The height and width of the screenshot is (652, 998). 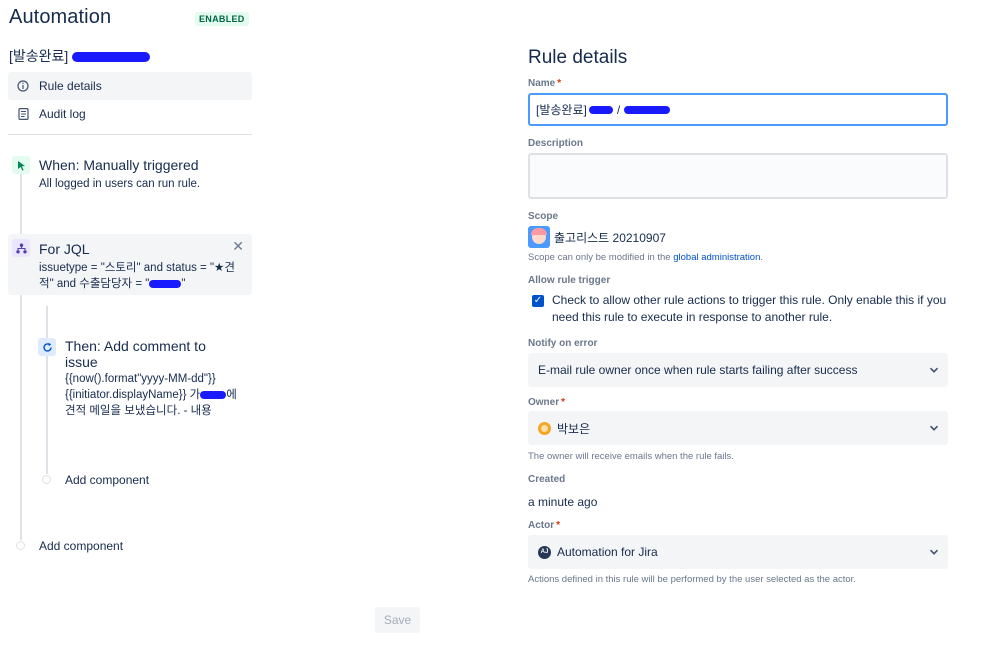 I want to click on description-label: Description, so click(x=556, y=143).